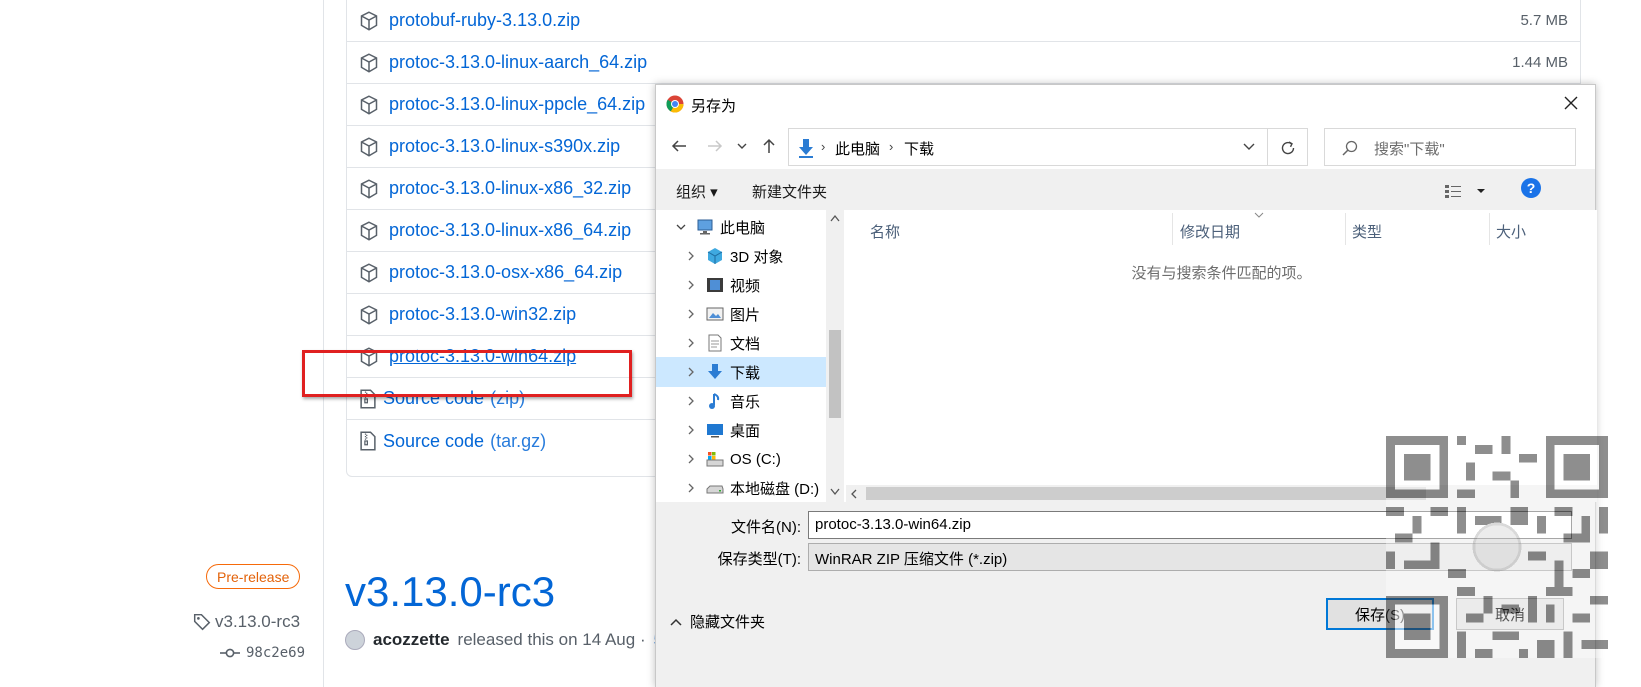  I want to click on release-title: v3.13.0-rc3, so click(450, 592).